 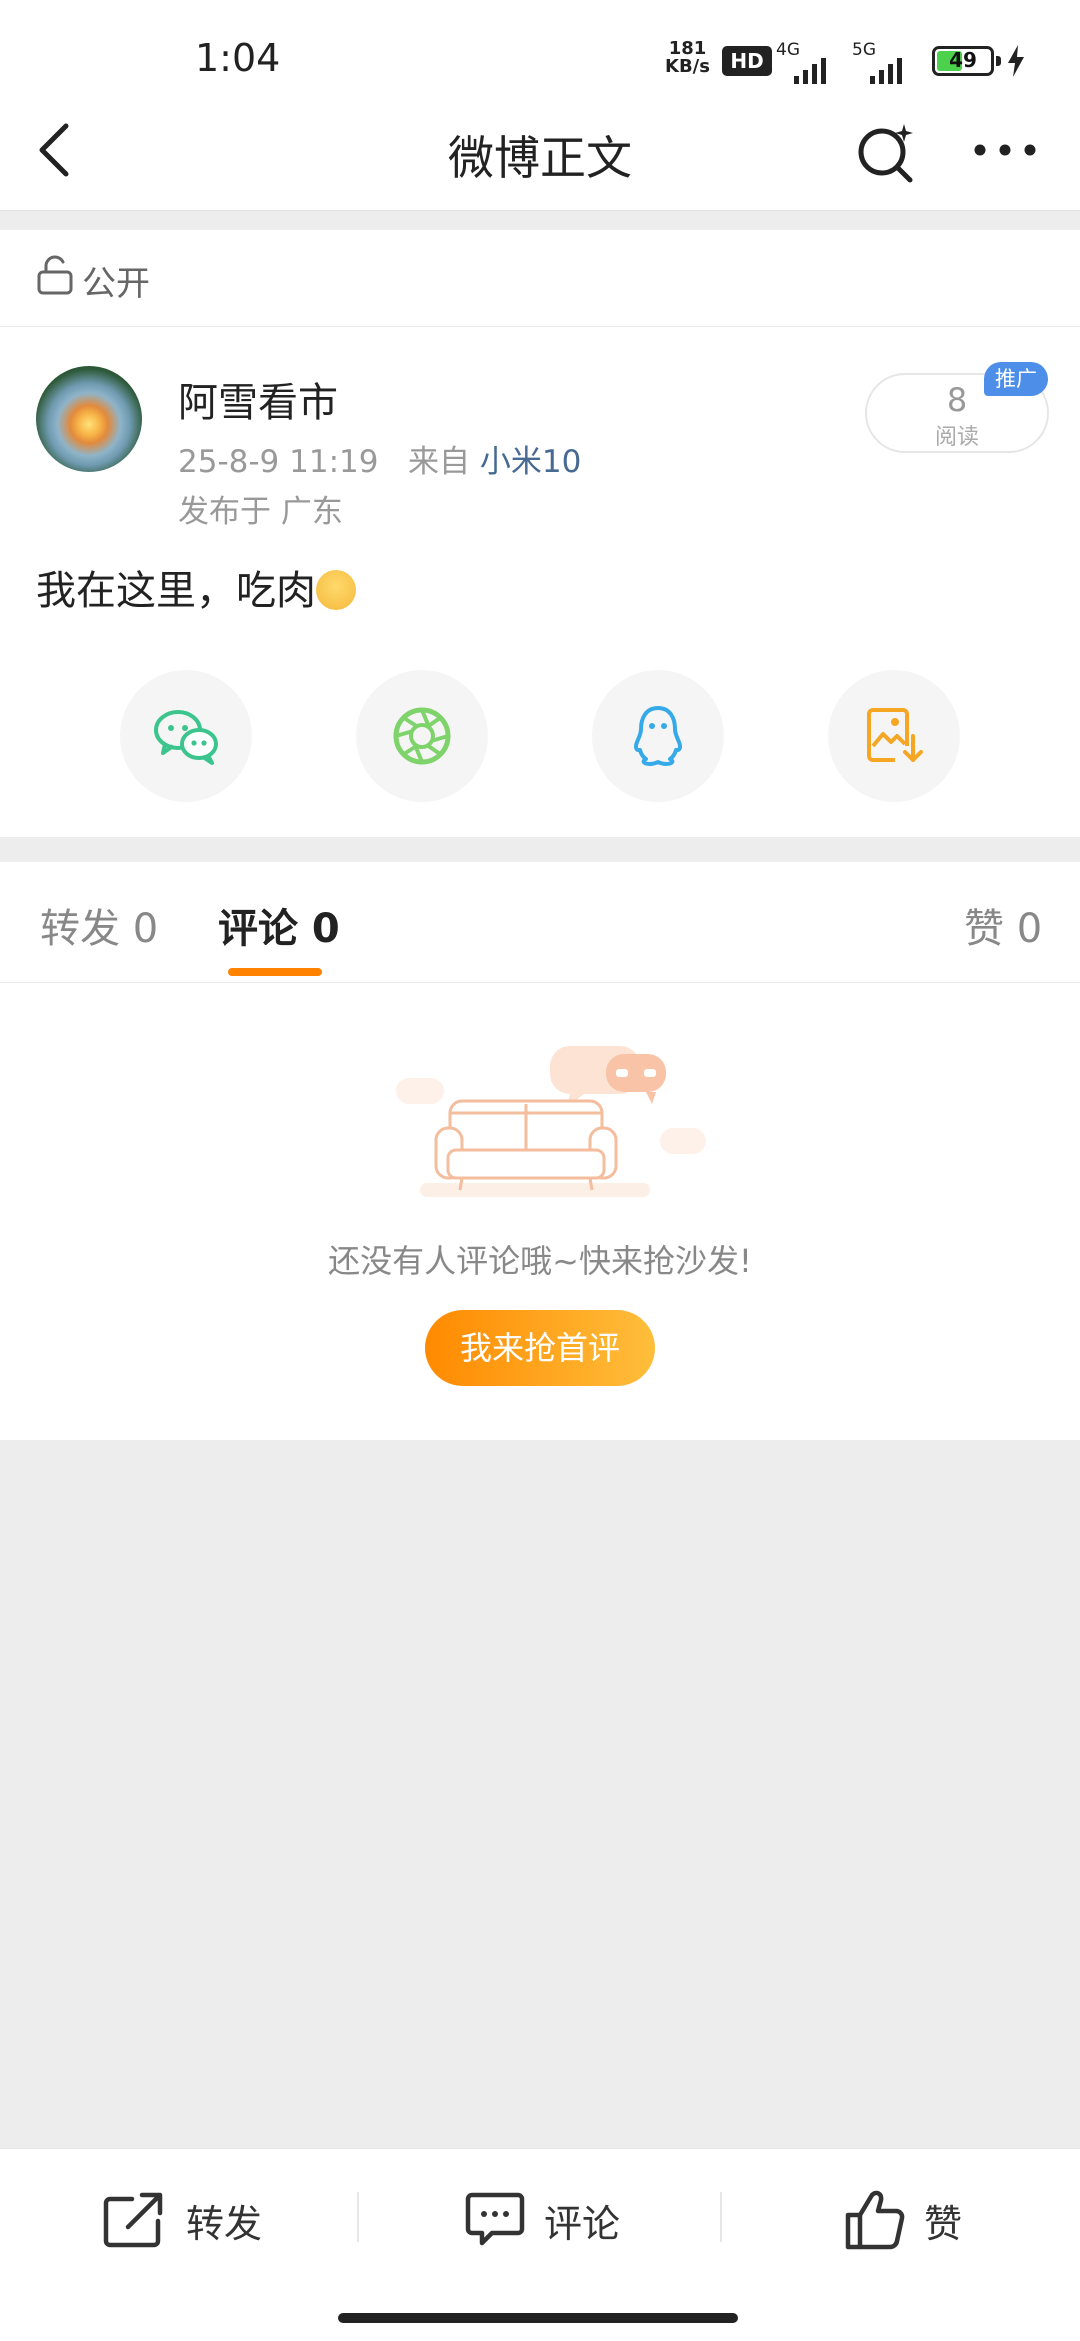 What do you see at coordinates (1016, 379) in the screenshot?
I see `promo-badge: 推广` at bounding box center [1016, 379].